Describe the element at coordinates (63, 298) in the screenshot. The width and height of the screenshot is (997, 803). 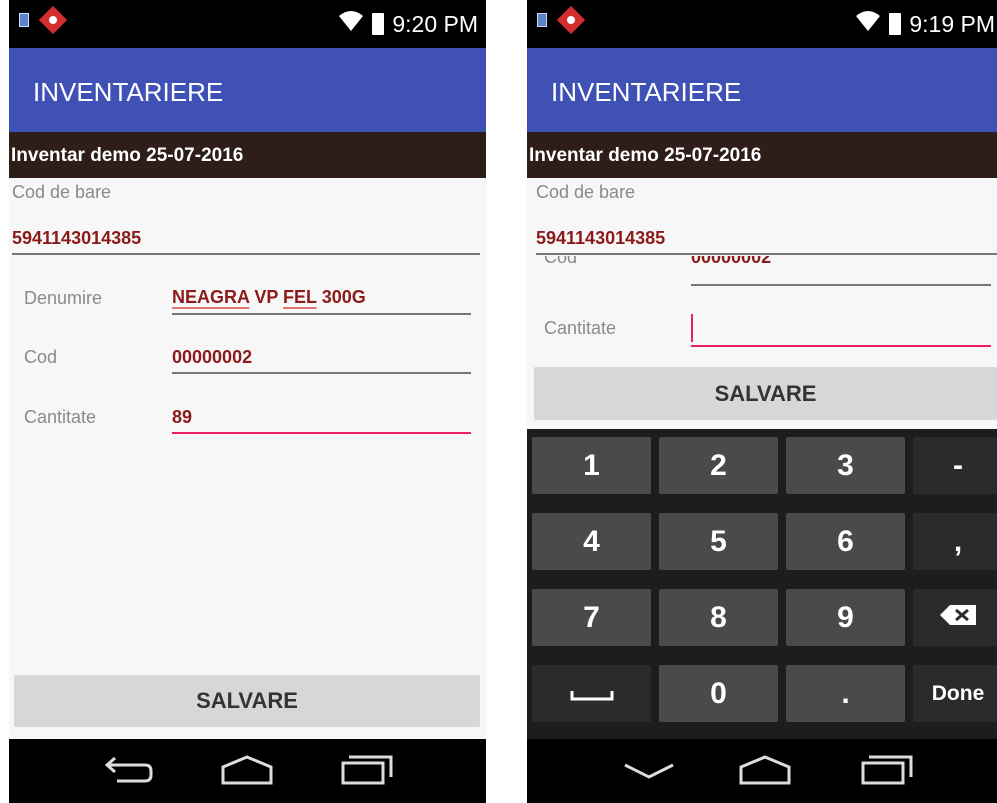
I see `denumire-label: Denumire` at that location.